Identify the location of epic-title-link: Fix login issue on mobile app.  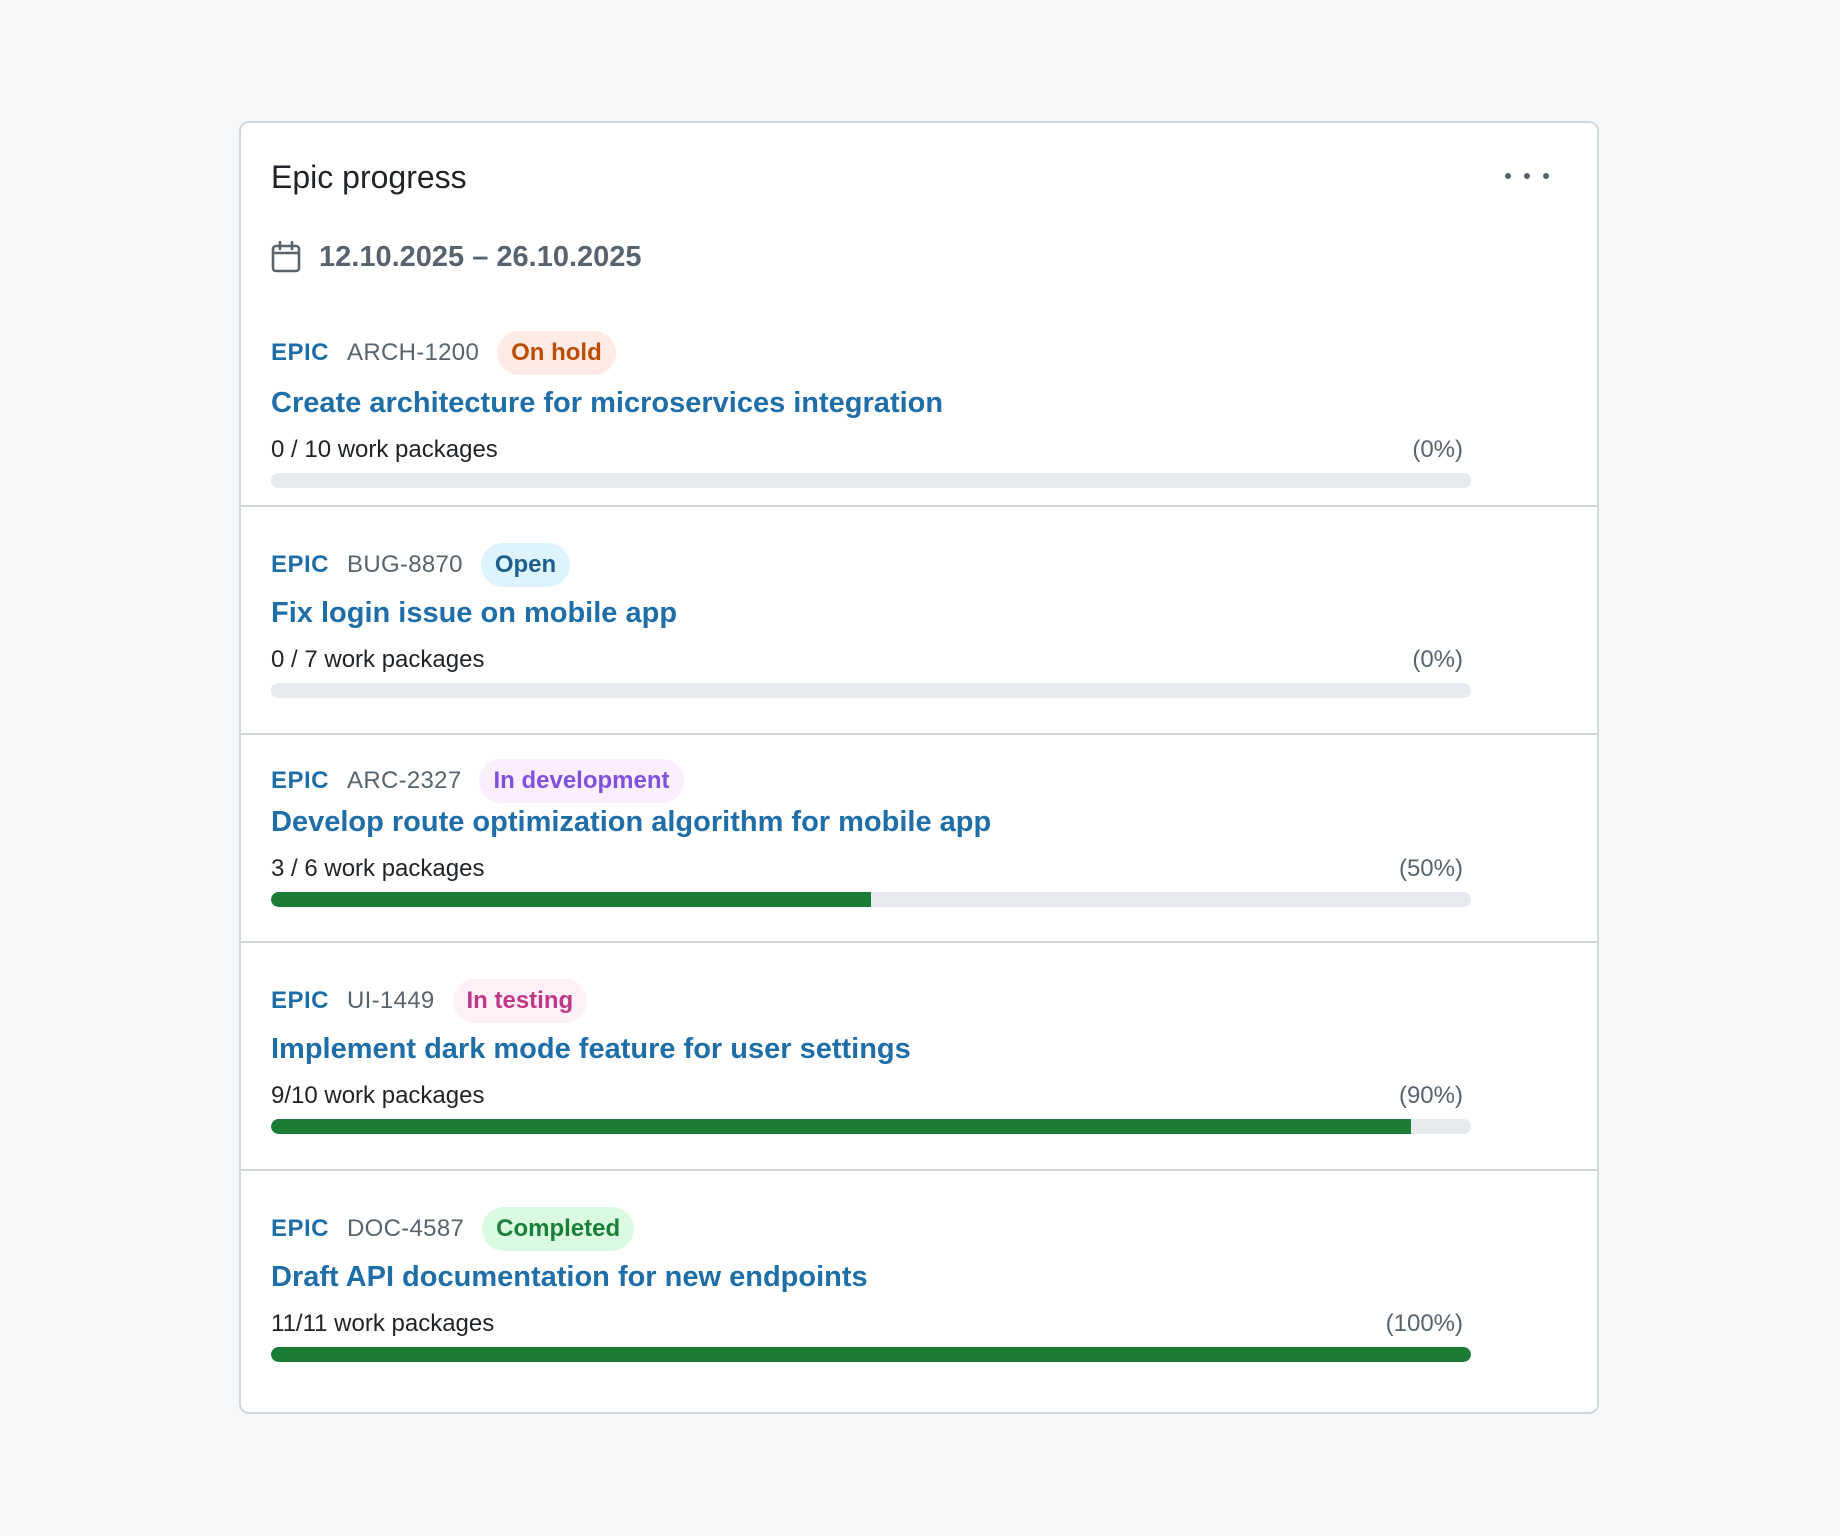
(474, 613).